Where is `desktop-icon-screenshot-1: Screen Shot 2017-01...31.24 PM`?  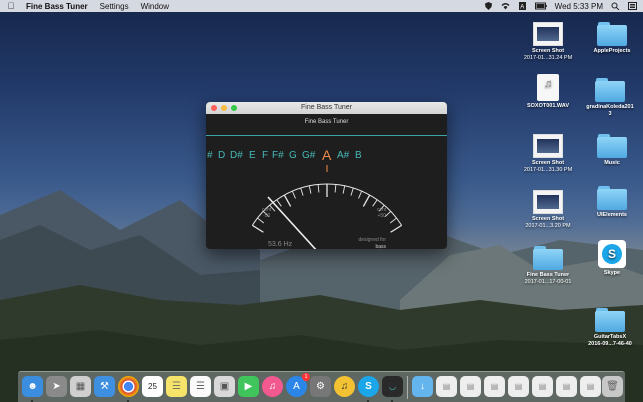
desktop-icon-screenshot-1: Screen Shot 2017-01...31.24 PM is located at coordinates (548, 42).